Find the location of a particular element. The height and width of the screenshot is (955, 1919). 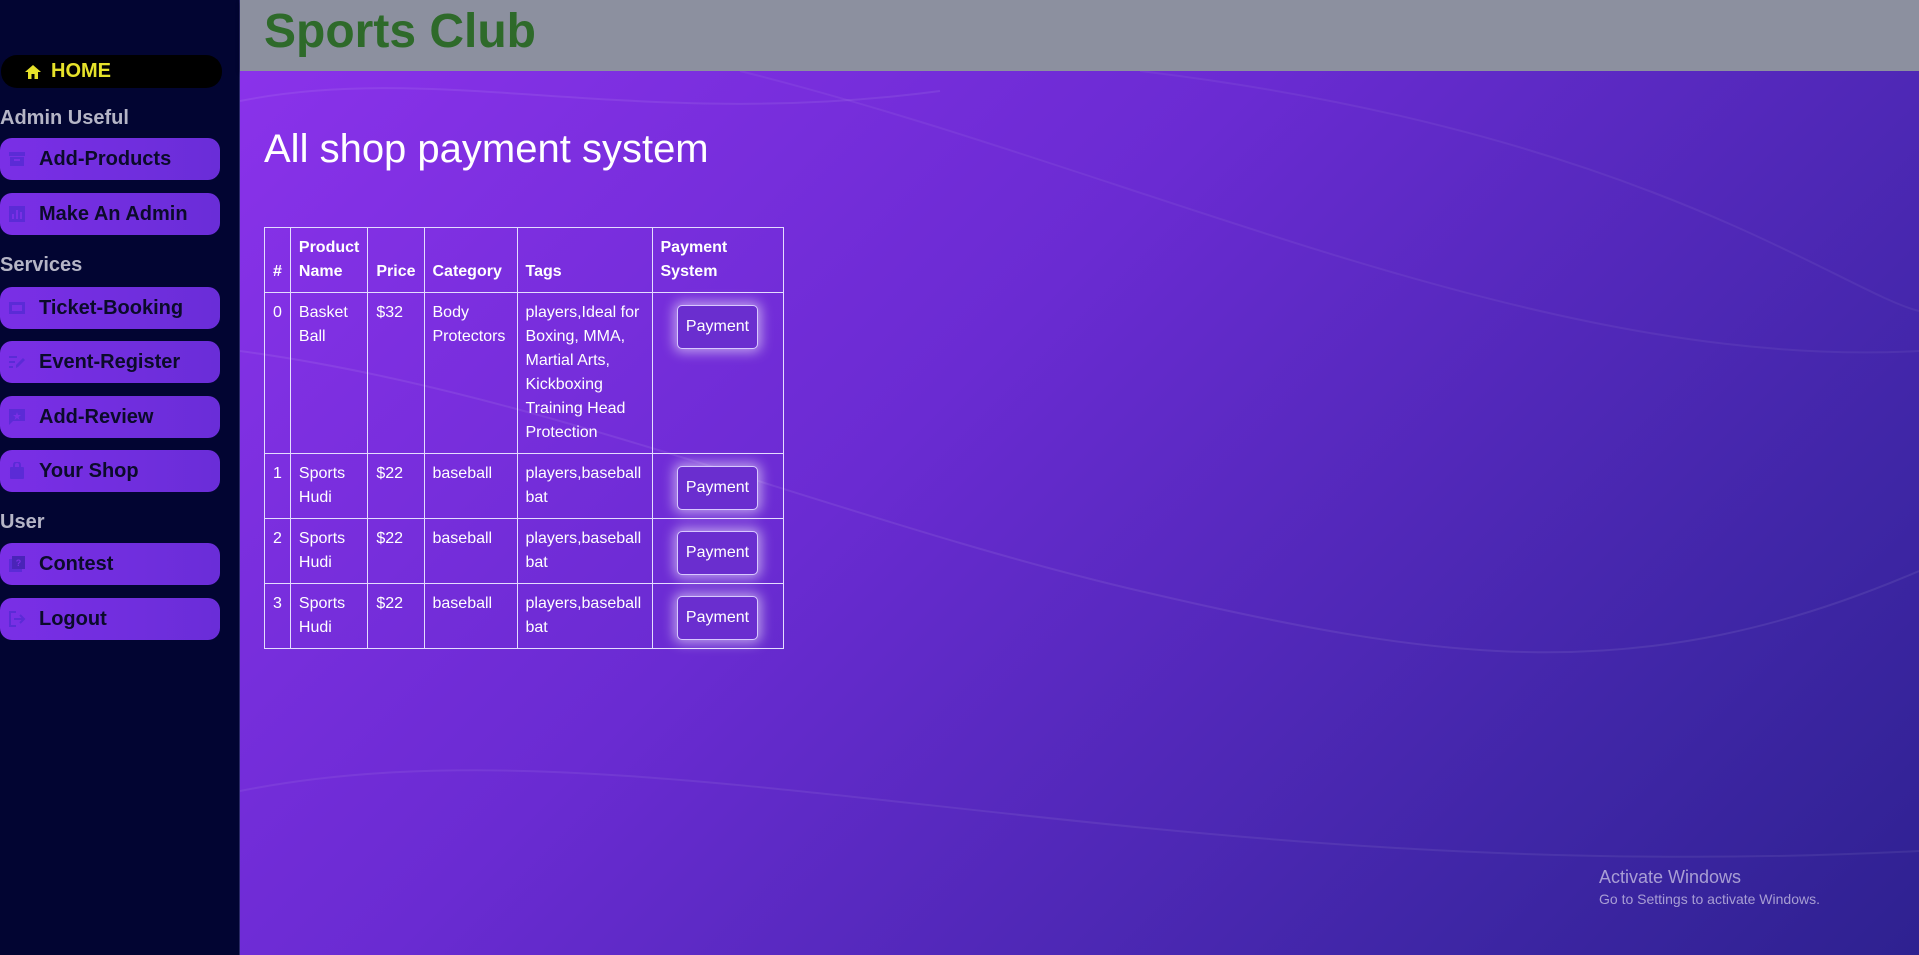

sidebar-item-label: Ticket-Booking is located at coordinates (111, 307).